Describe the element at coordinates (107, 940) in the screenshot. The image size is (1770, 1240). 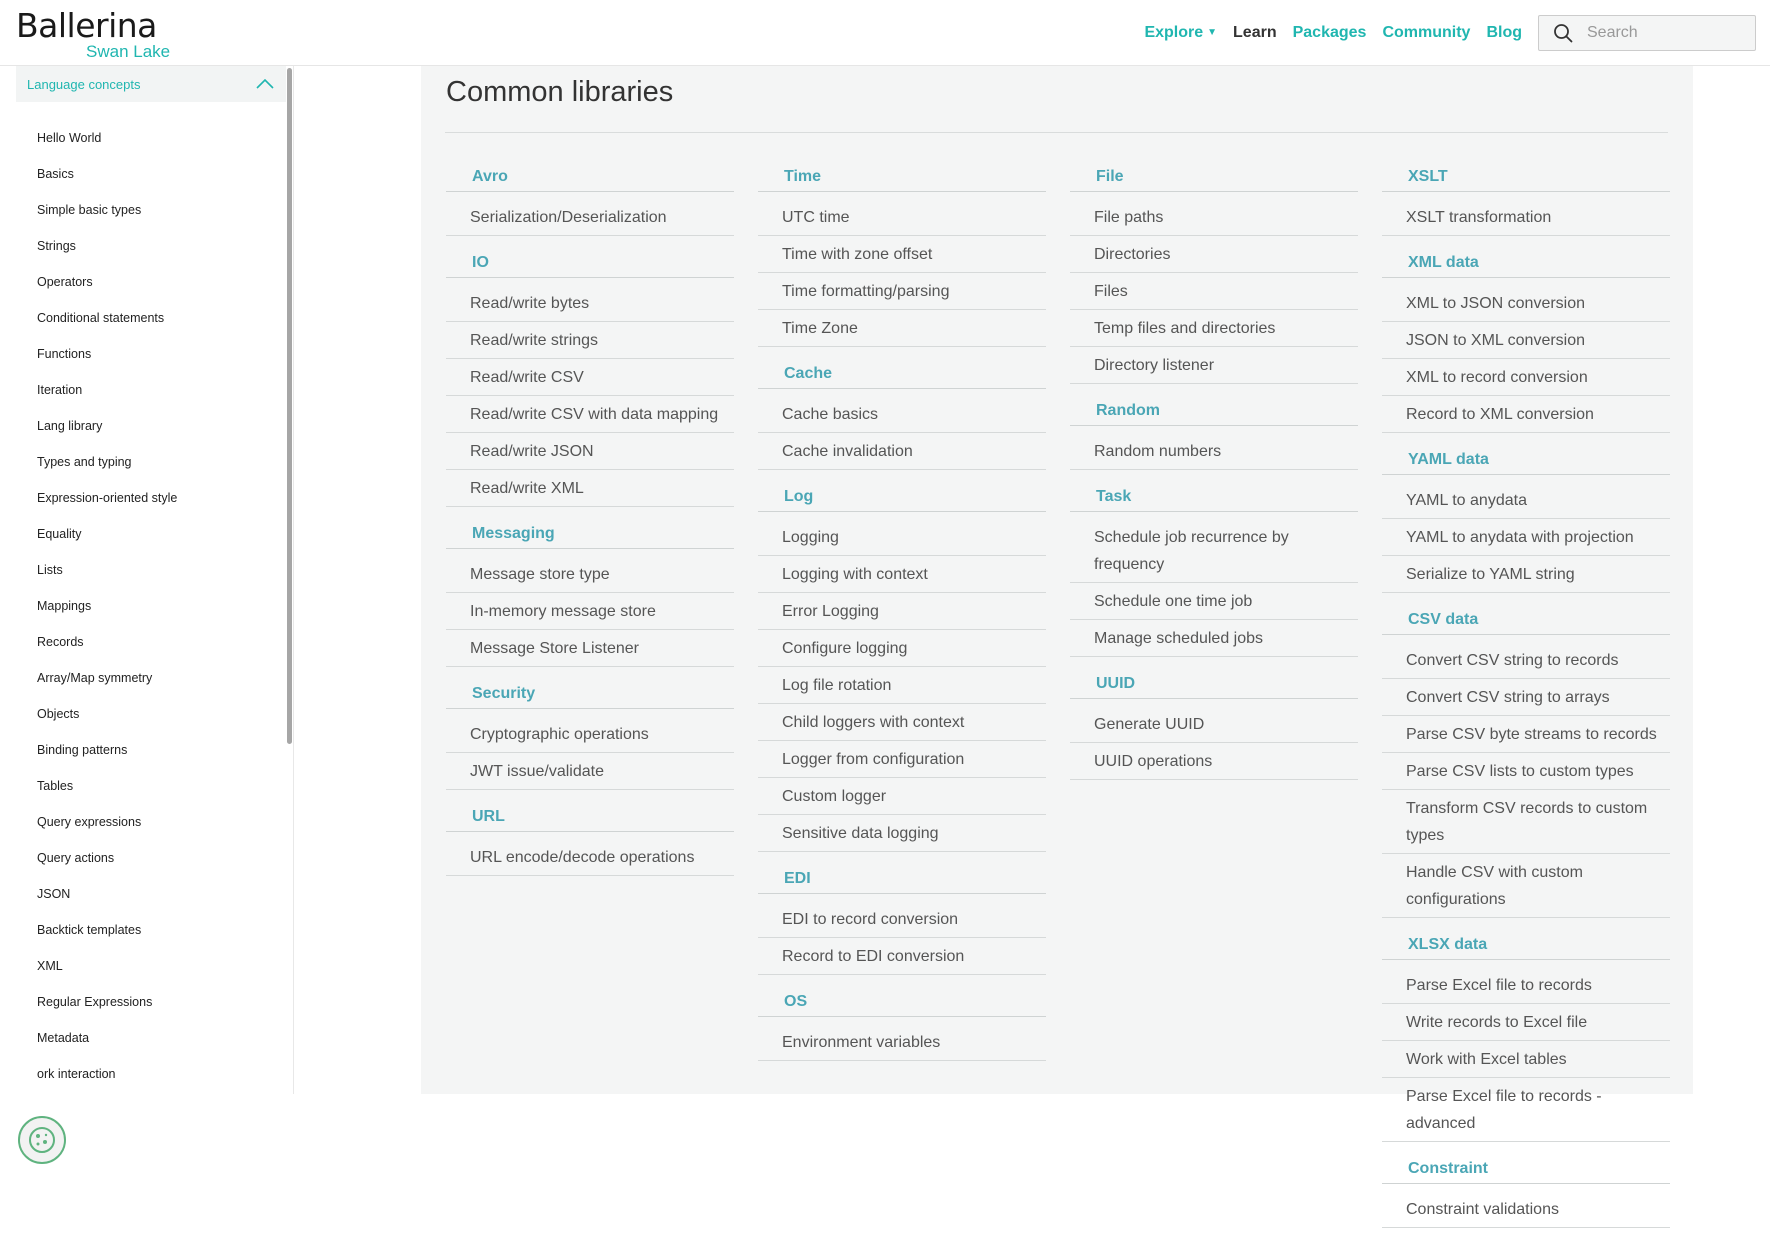
I see `sidebar-item: Backtick templates` at that location.